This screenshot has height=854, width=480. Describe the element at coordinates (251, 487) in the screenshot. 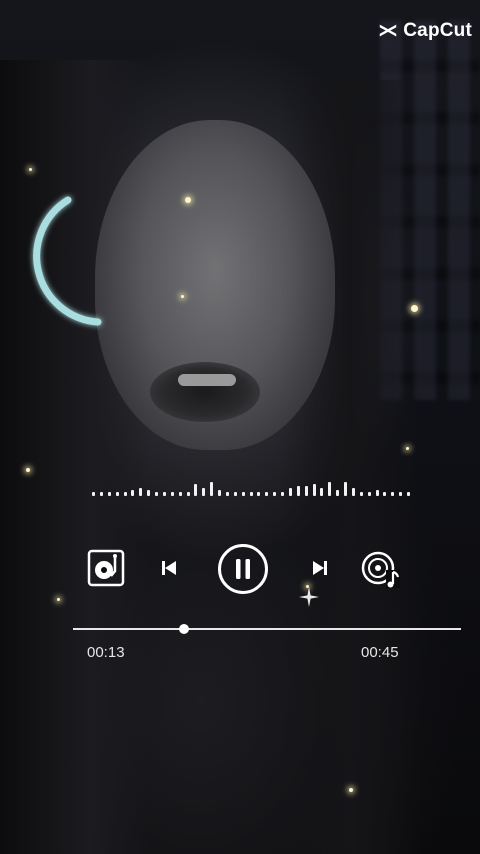

I see `audio-equalizer` at that location.